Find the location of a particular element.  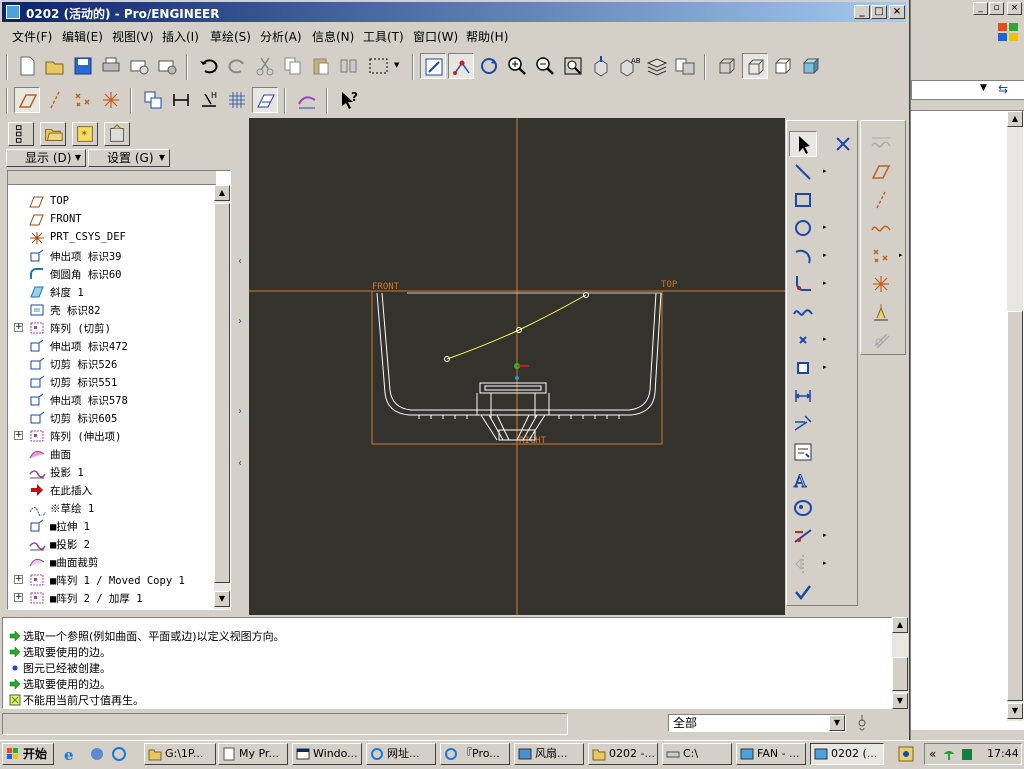

taskbar-item-c-drive: C:\ is located at coordinates (697, 754).